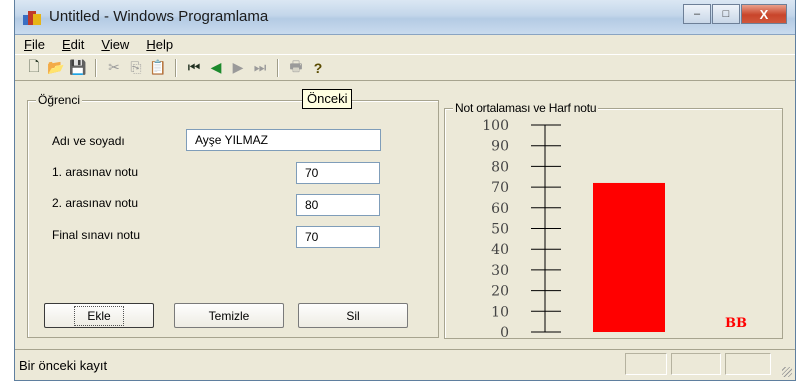 Image resolution: width=796 pixels, height=381 pixels. I want to click on cut-icon: ✂, so click(114, 68).